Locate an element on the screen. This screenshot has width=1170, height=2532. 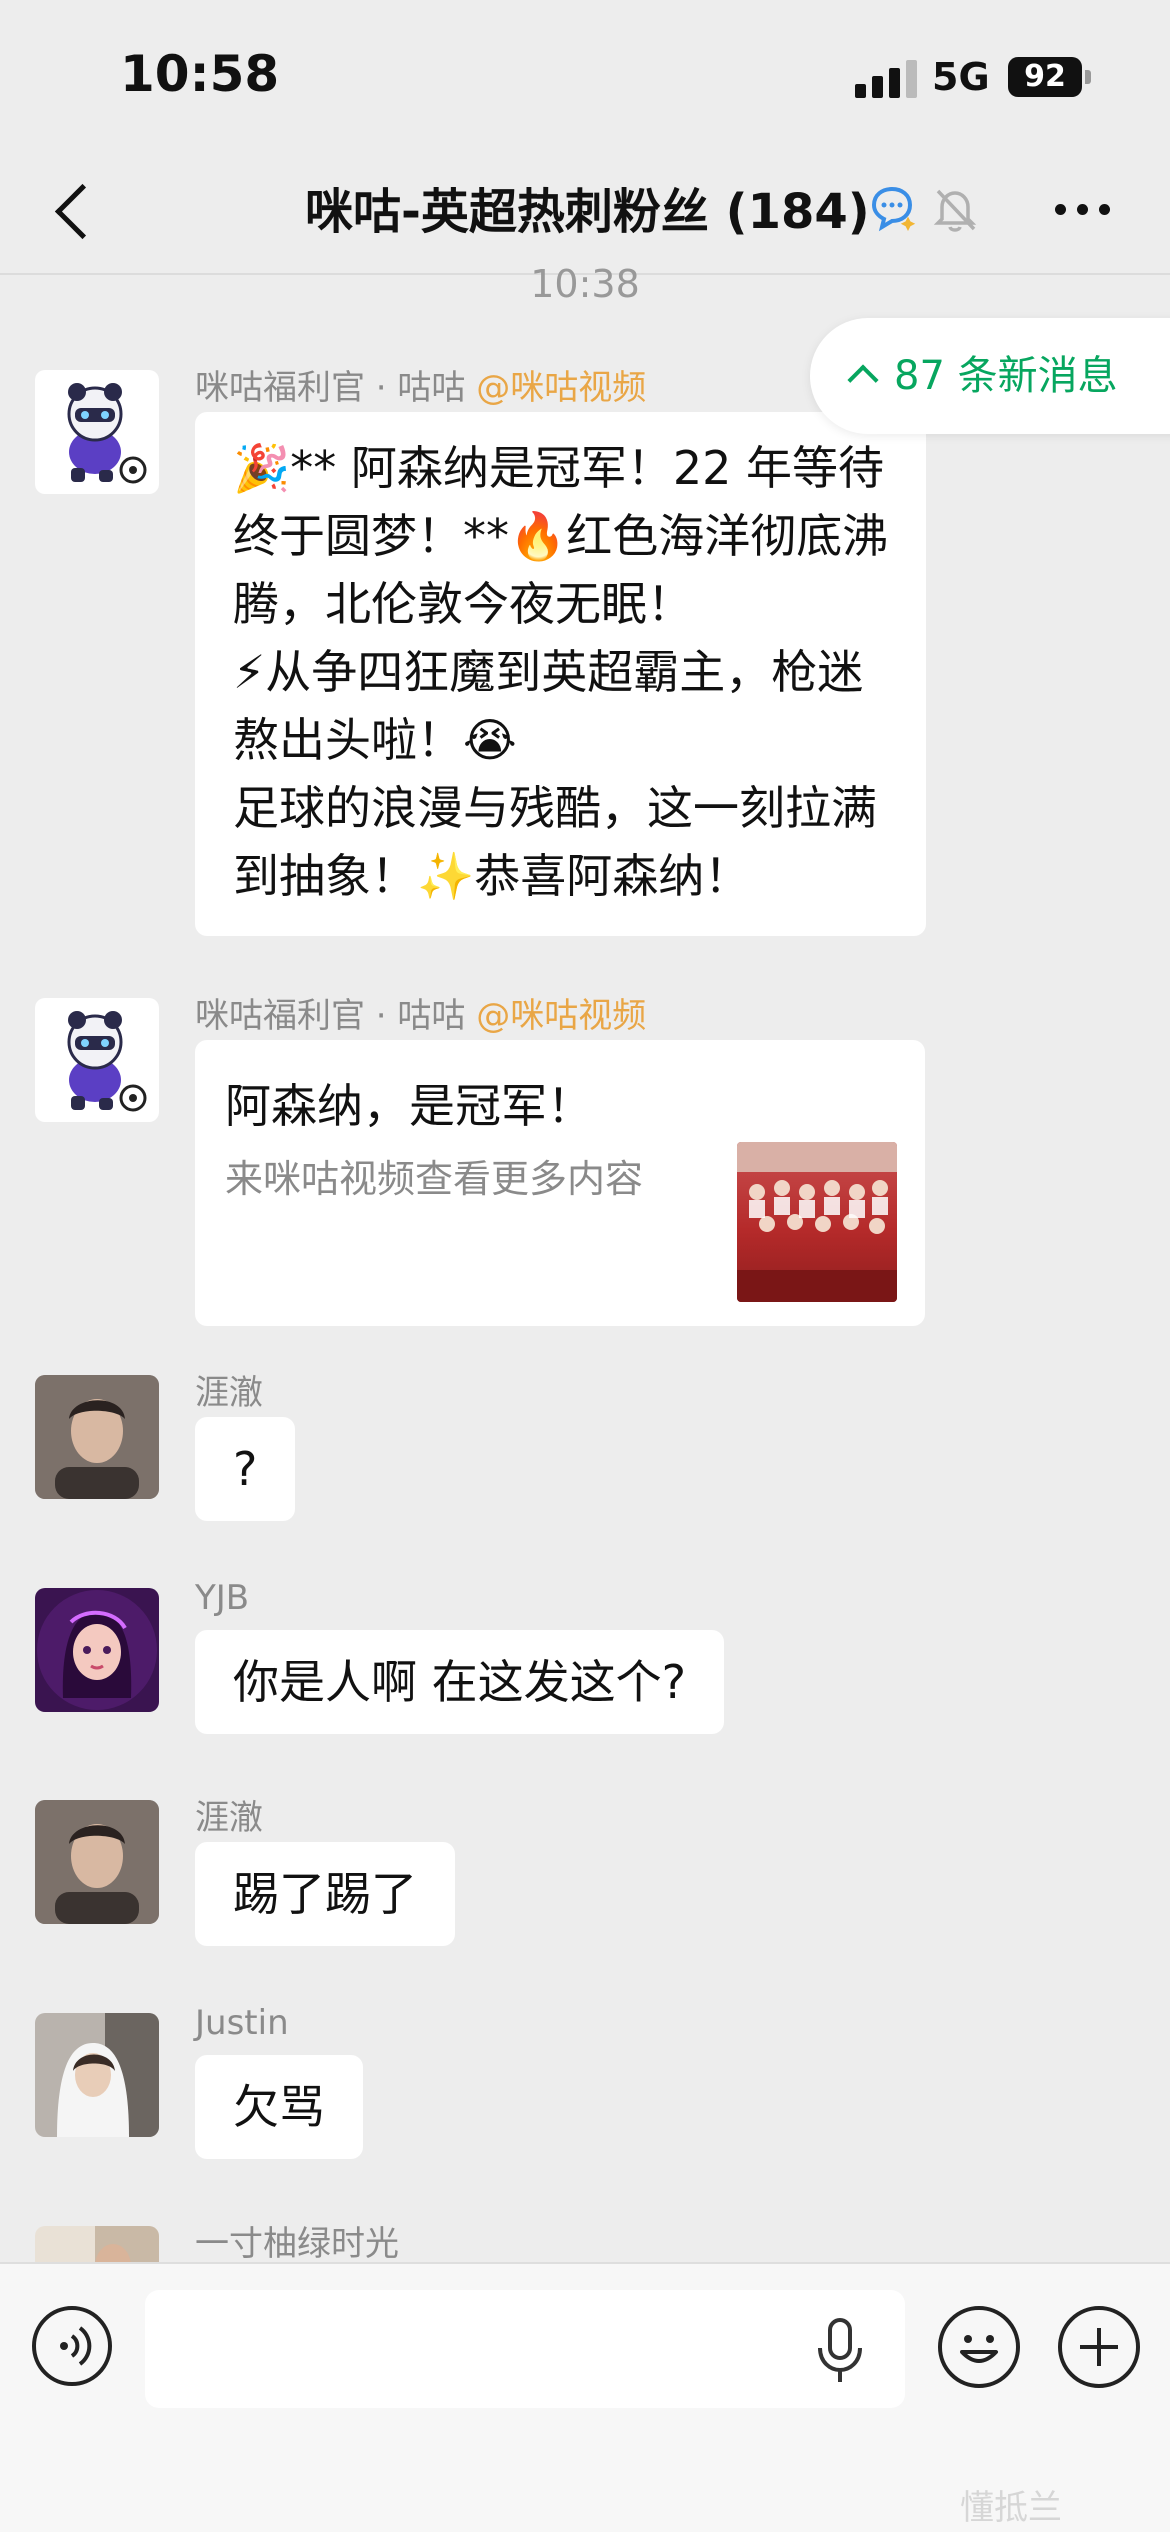
watermark: 懂抵兰 is located at coordinates (1011, 2508).